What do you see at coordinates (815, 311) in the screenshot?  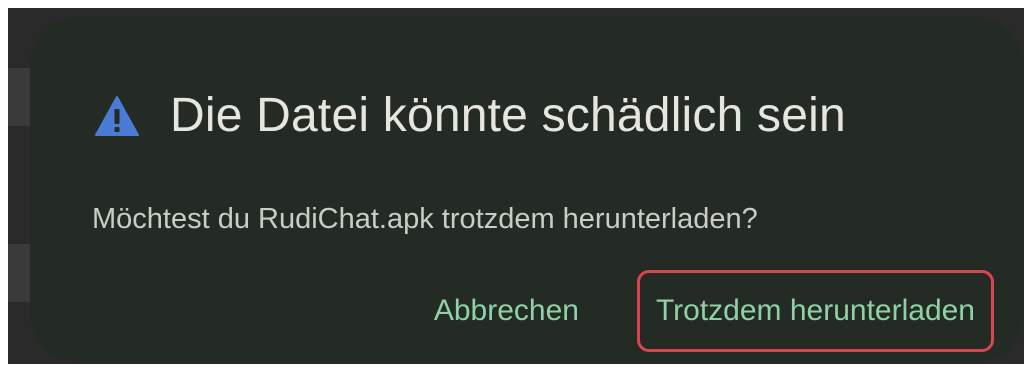 I see `download-anyway-button: Trotzdem herunterladen` at bounding box center [815, 311].